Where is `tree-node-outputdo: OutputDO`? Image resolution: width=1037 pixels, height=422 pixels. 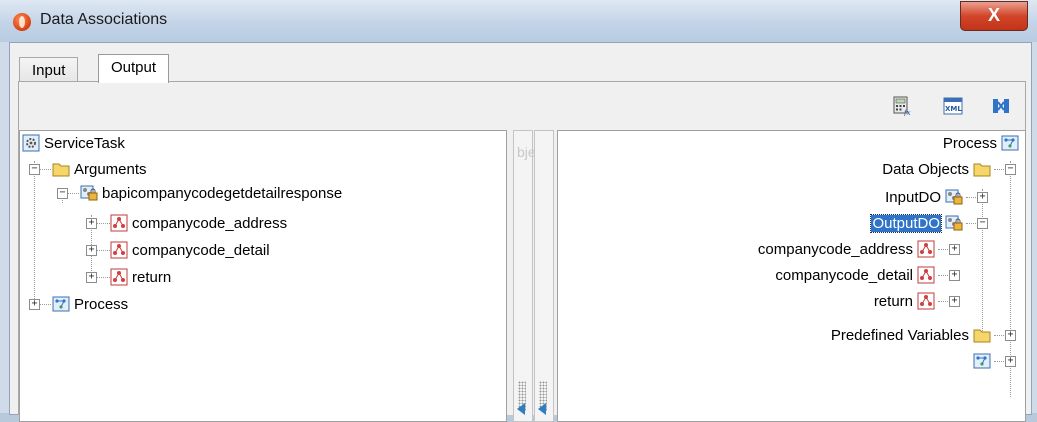
tree-node-outputdo: OutputDO is located at coordinates (916, 223).